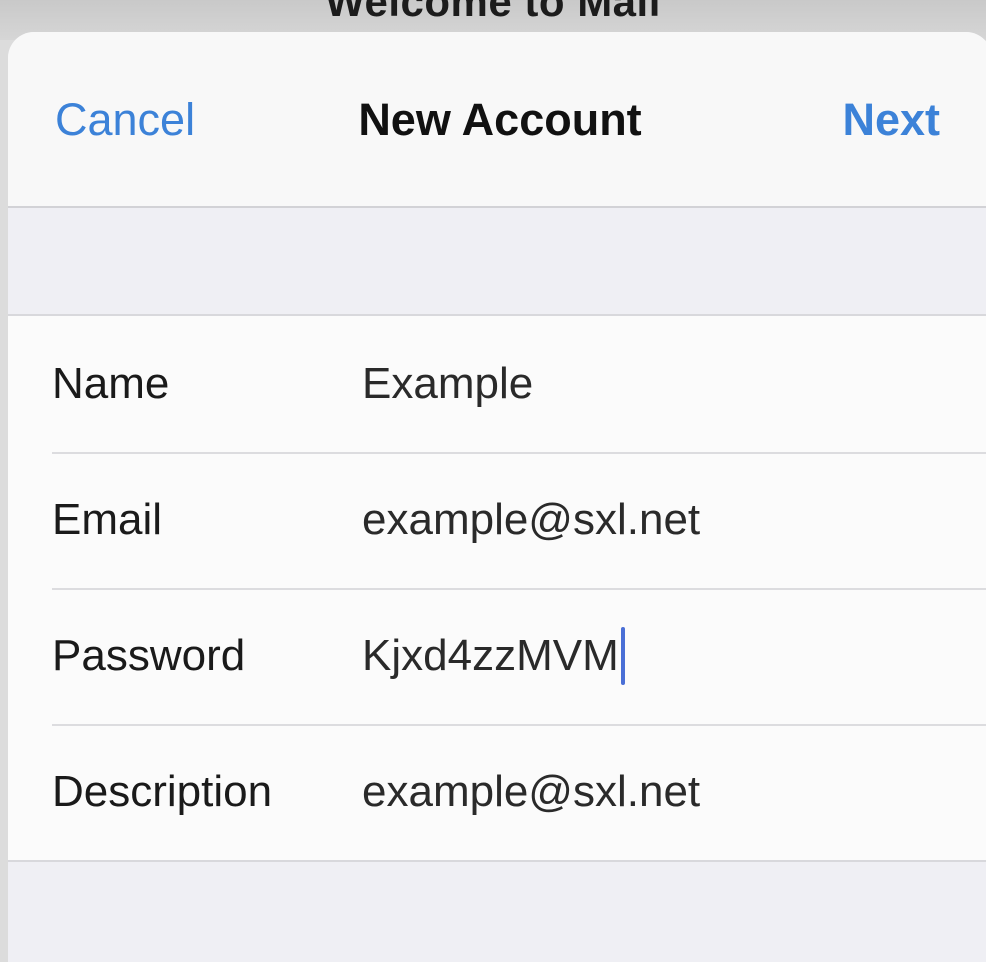  Describe the element at coordinates (493, 12) in the screenshot. I see `background-title: Welcome to Mail` at that location.